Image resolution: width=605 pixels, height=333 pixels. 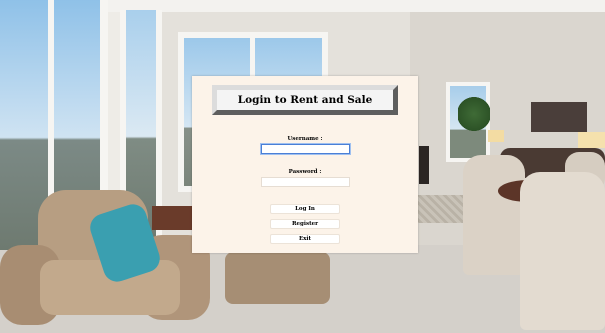 What do you see at coordinates (277, 278) in the screenshot?
I see `ottoman` at bounding box center [277, 278].